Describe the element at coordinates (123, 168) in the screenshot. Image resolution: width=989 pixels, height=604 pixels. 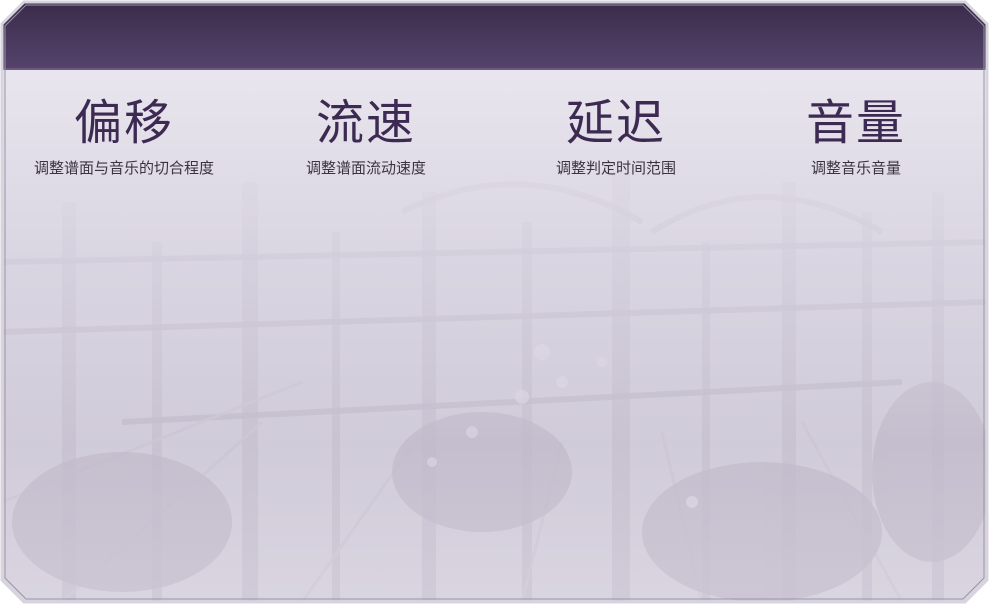
I see `setting-offset-description: 调整谱面与音乐的切合程度` at that location.